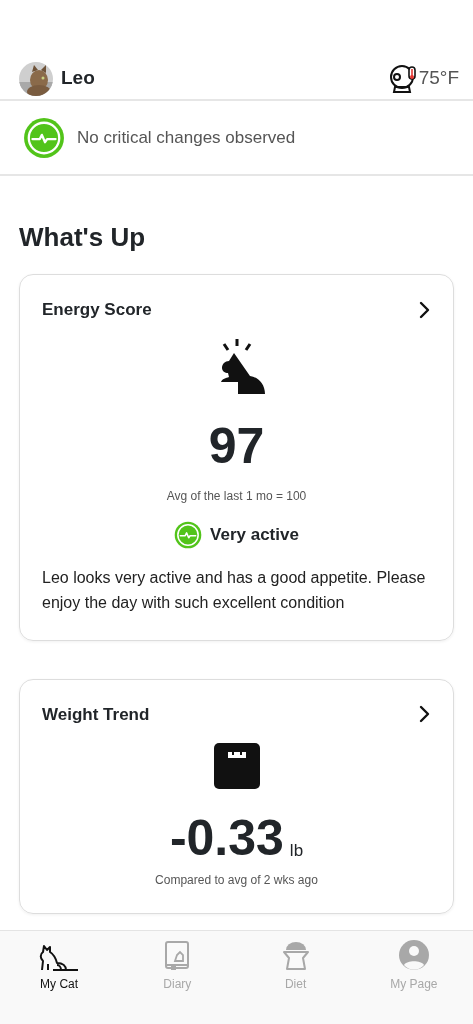 Image resolution: width=473 pixels, height=1024 pixels. I want to click on status-icon, so click(44, 137).